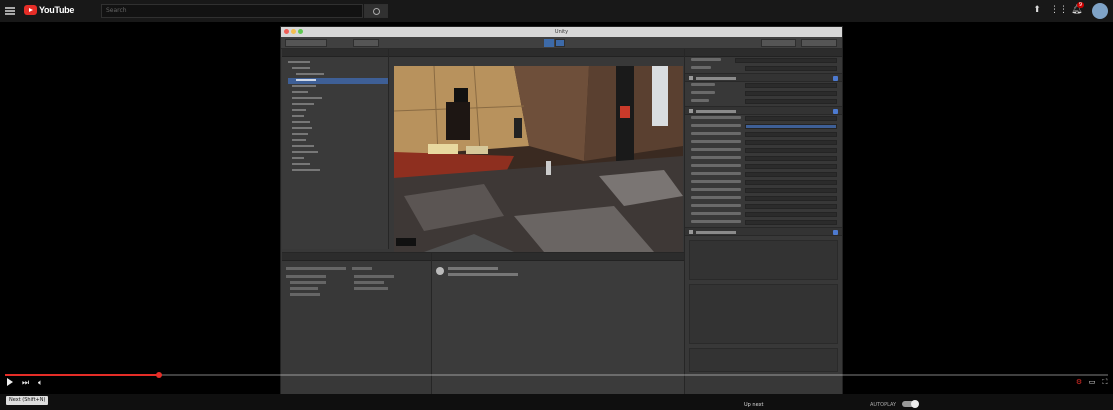  Describe the element at coordinates (763, 69) in the screenshot. I see `inspector-tag-layer` at that location.